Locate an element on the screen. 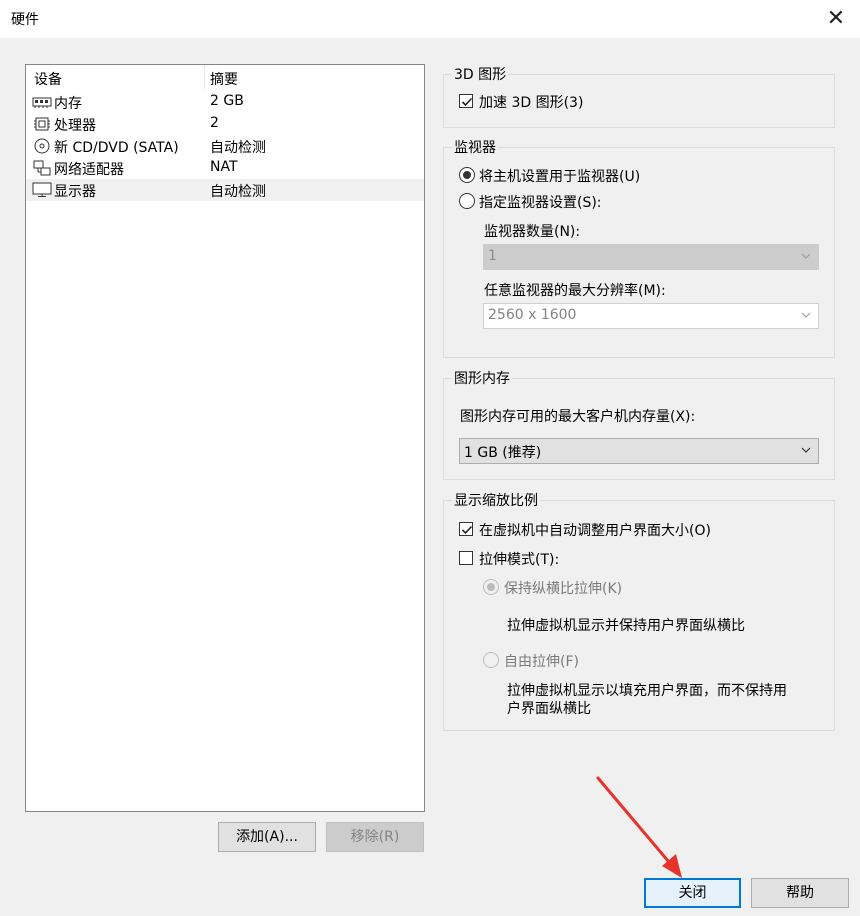 The width and height of the screenshot is (860, 916). device-row-cd-dvd: 新 CD/DVD (SATA) 自动检测 is located at coordinates (225, 146).